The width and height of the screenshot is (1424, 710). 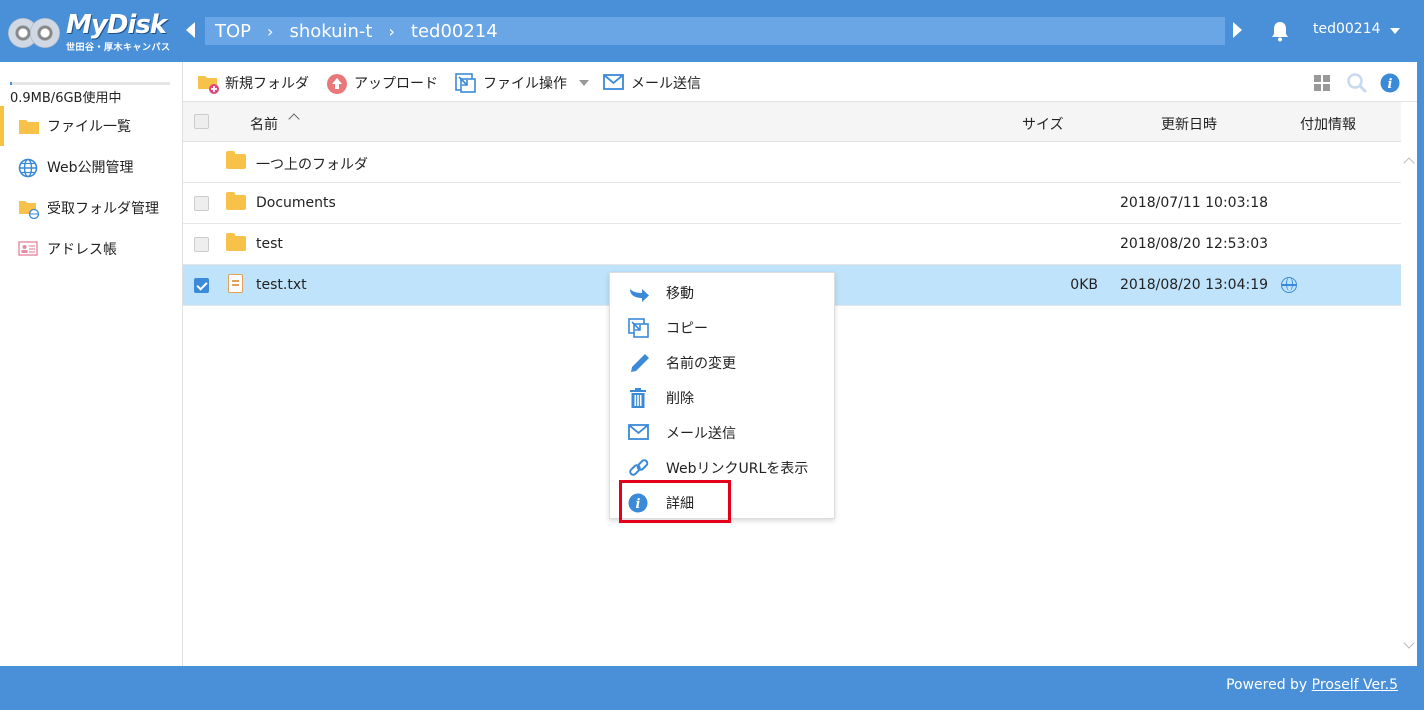 I want to click on logo: MyDisk 世田谷・厚木キャンパス, so click(x=93, y=31).